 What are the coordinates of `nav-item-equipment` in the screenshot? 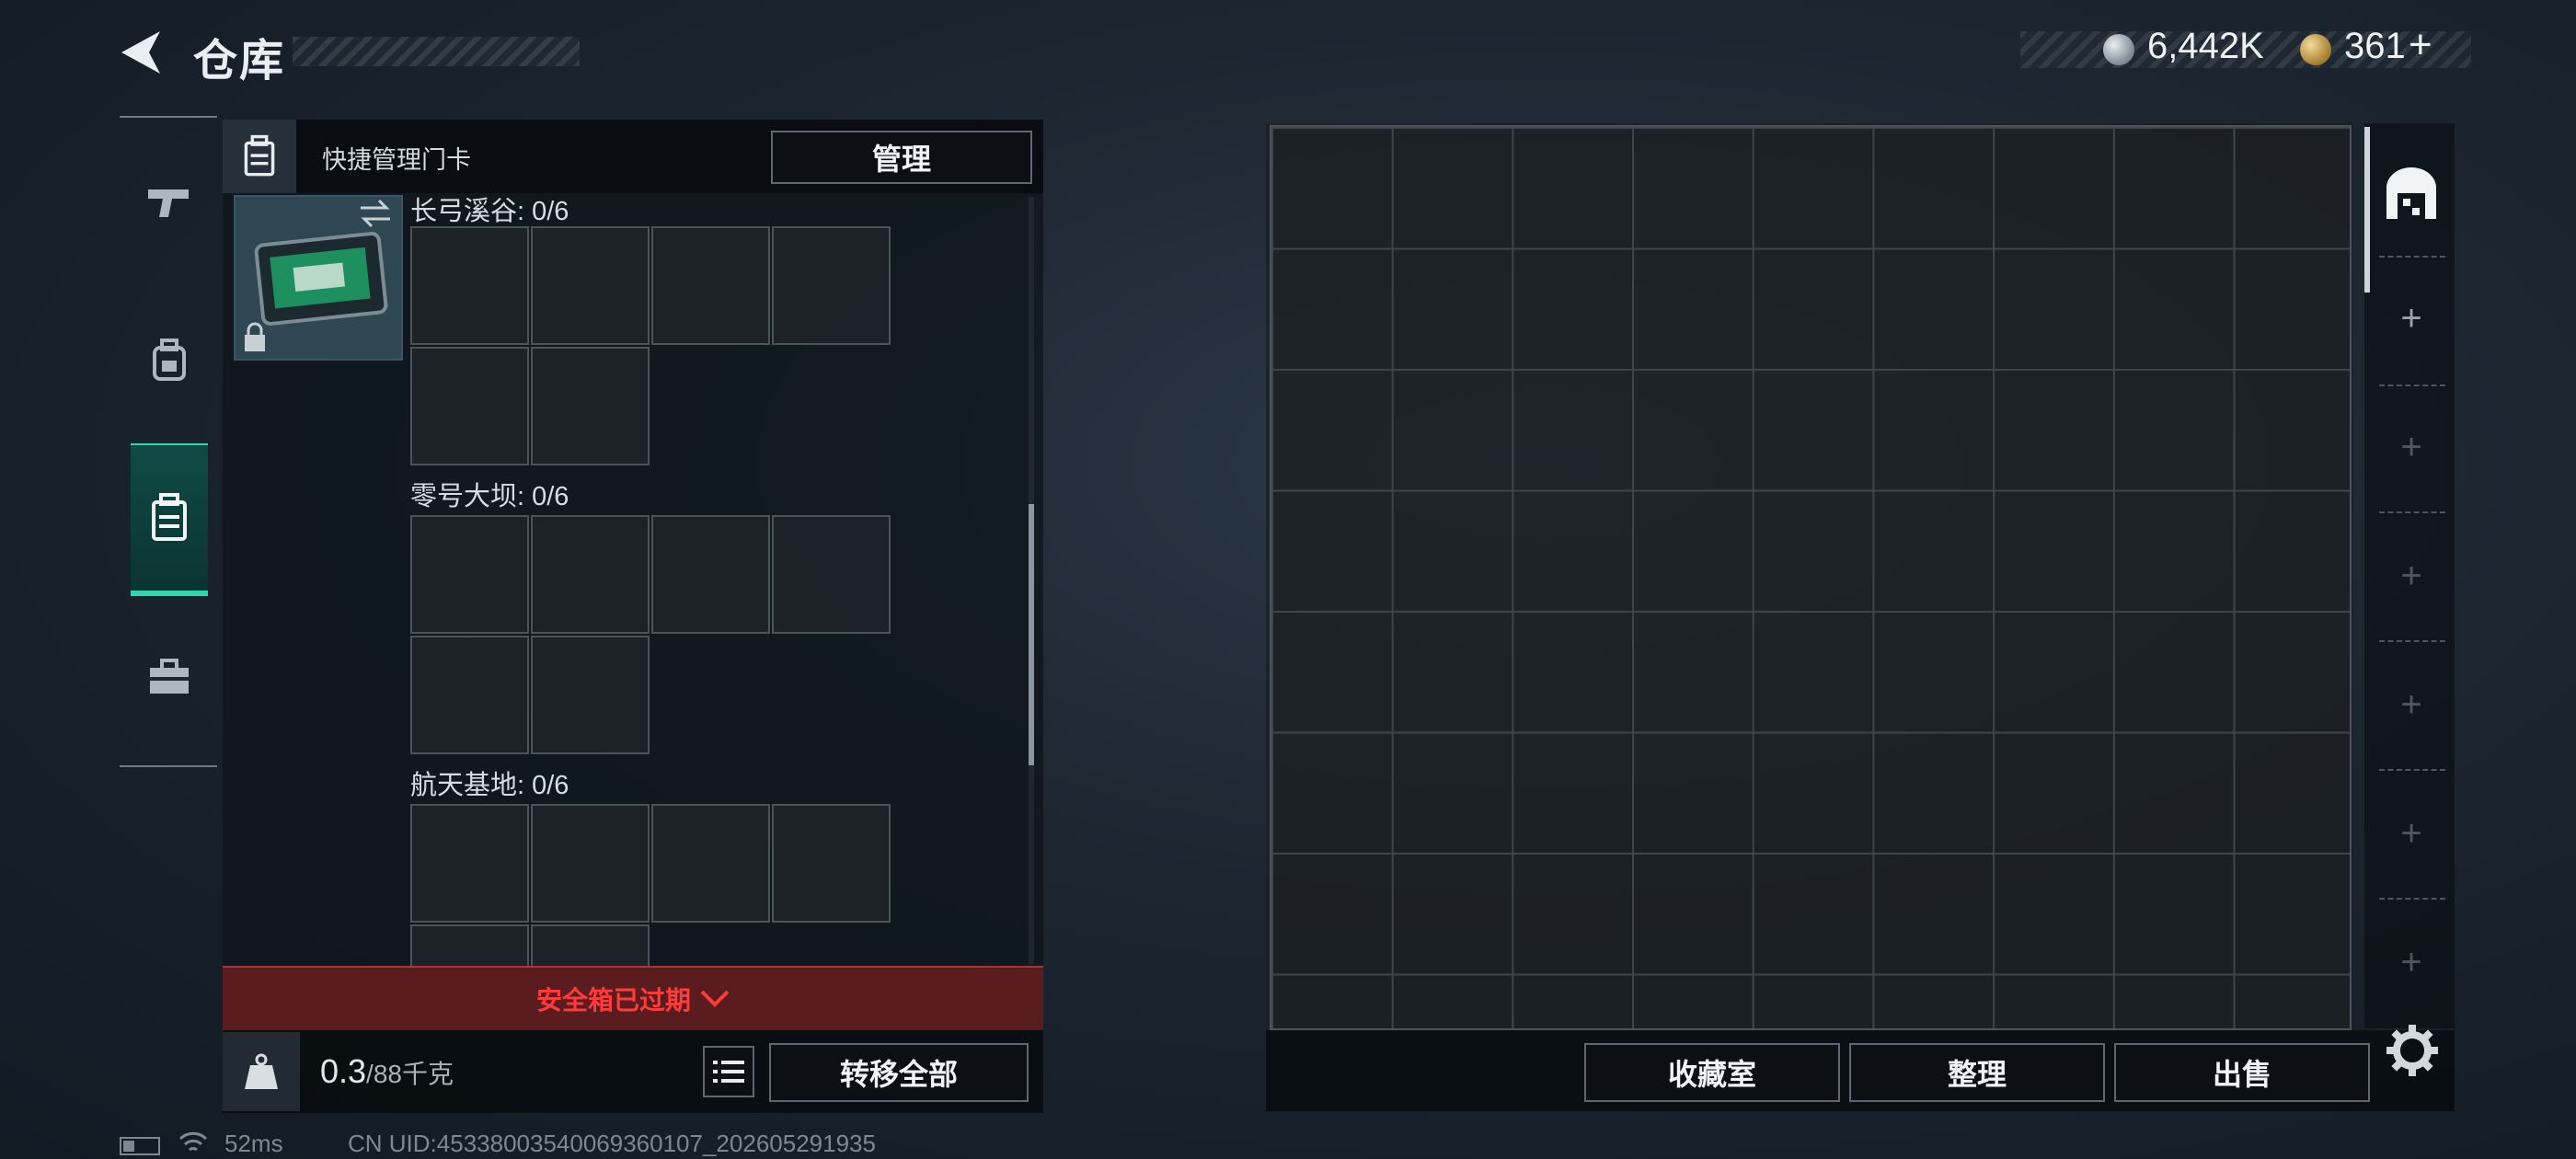 It's located at (169, 360).